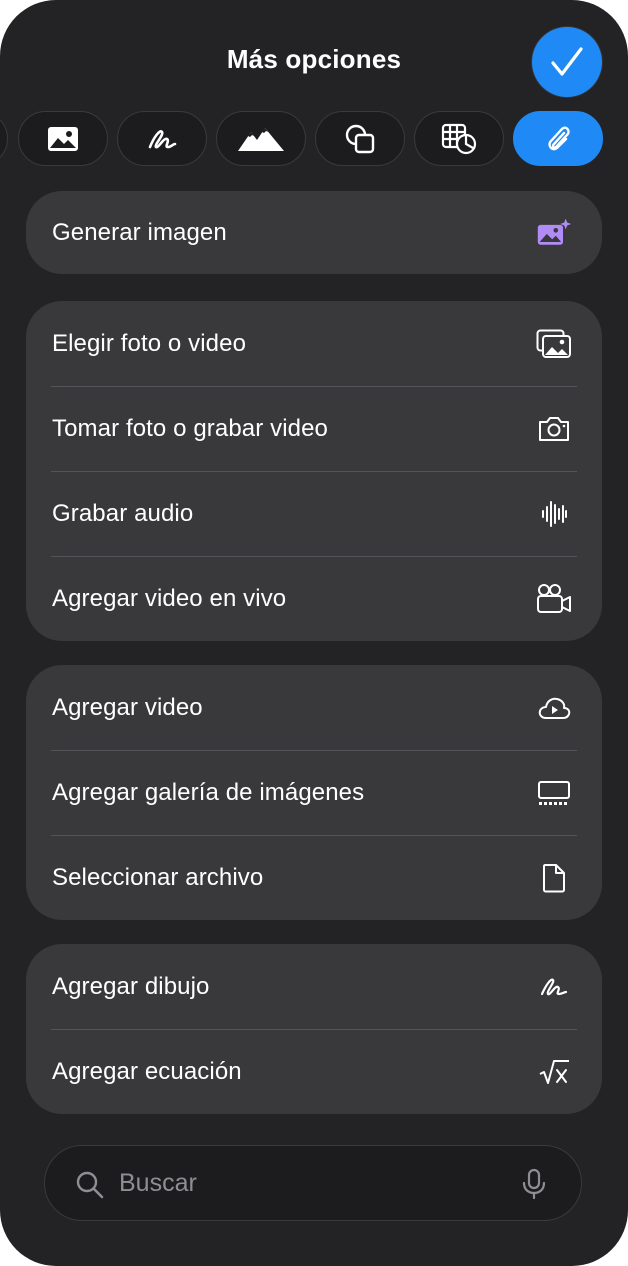 Image resolution: width=628 pixels, height=1266 pixels. I want to click on camera-icon, so click(554, 429).